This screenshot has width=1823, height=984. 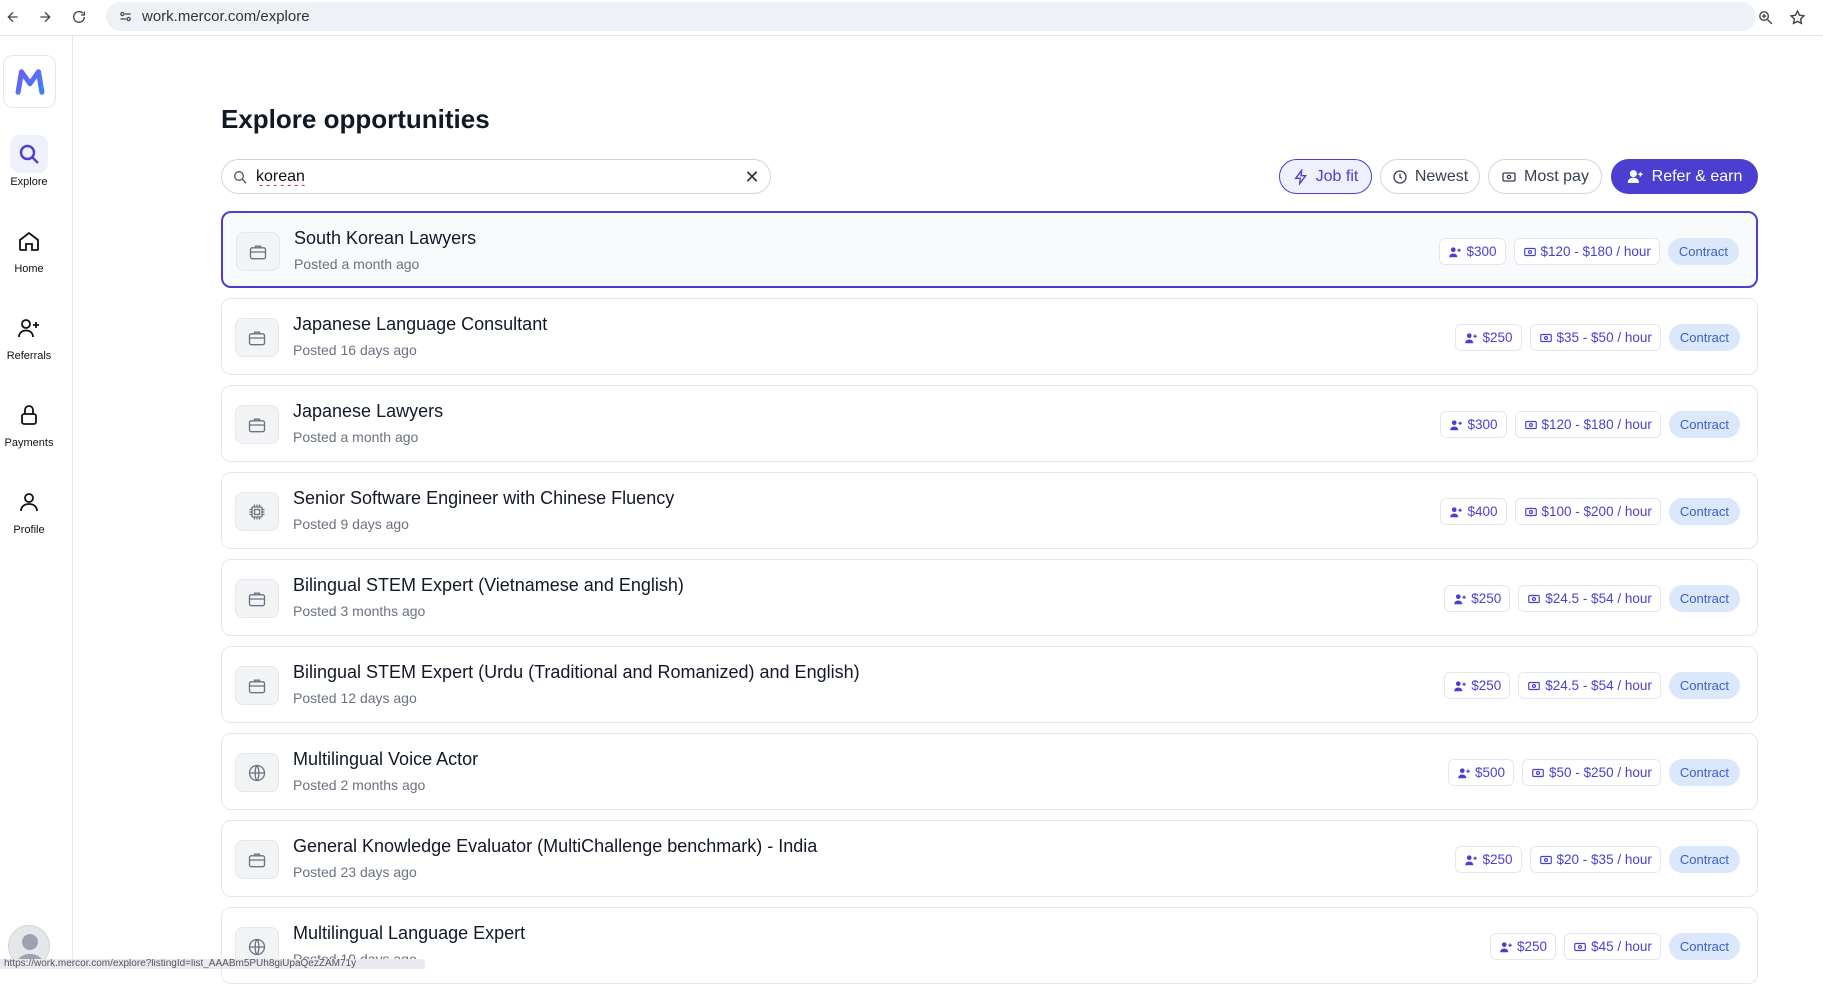 What do you see at coordinates (29, 241) in the screenshot?
I see `home-icon-wrap` at bounding box center [29, 241].